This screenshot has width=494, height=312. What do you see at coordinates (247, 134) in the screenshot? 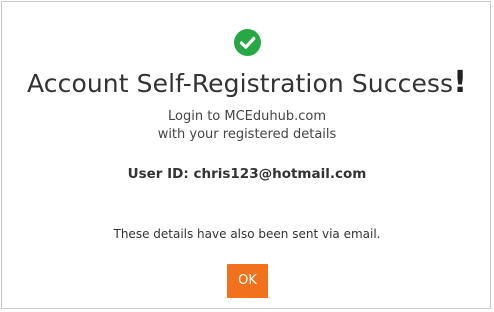
I see `login-instruction-line2: with your registered details` at bounding box center [247, 134].